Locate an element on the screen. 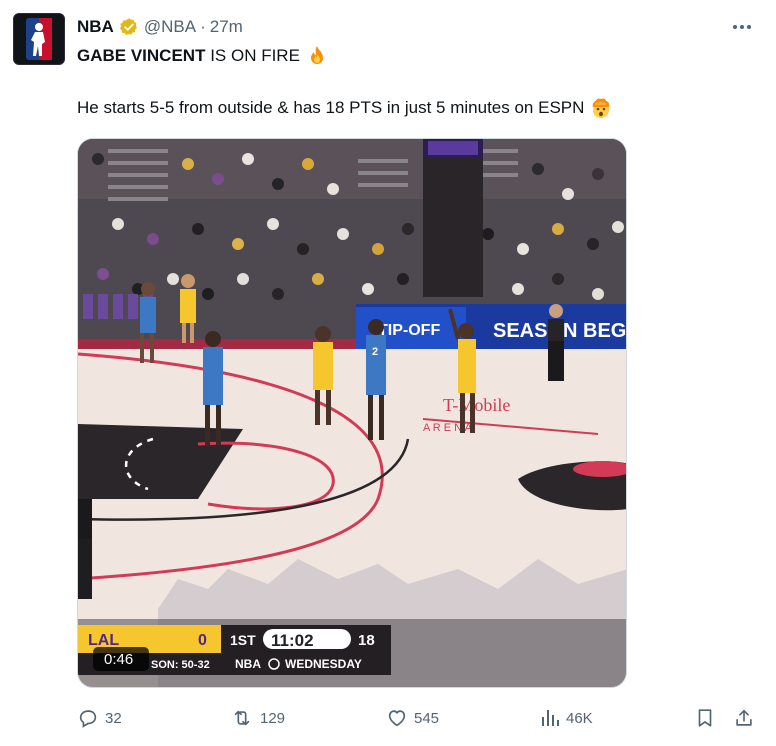 The height and width of the screenshot is (746, 776). views-button: 46K is located at coordinates (566, 718).